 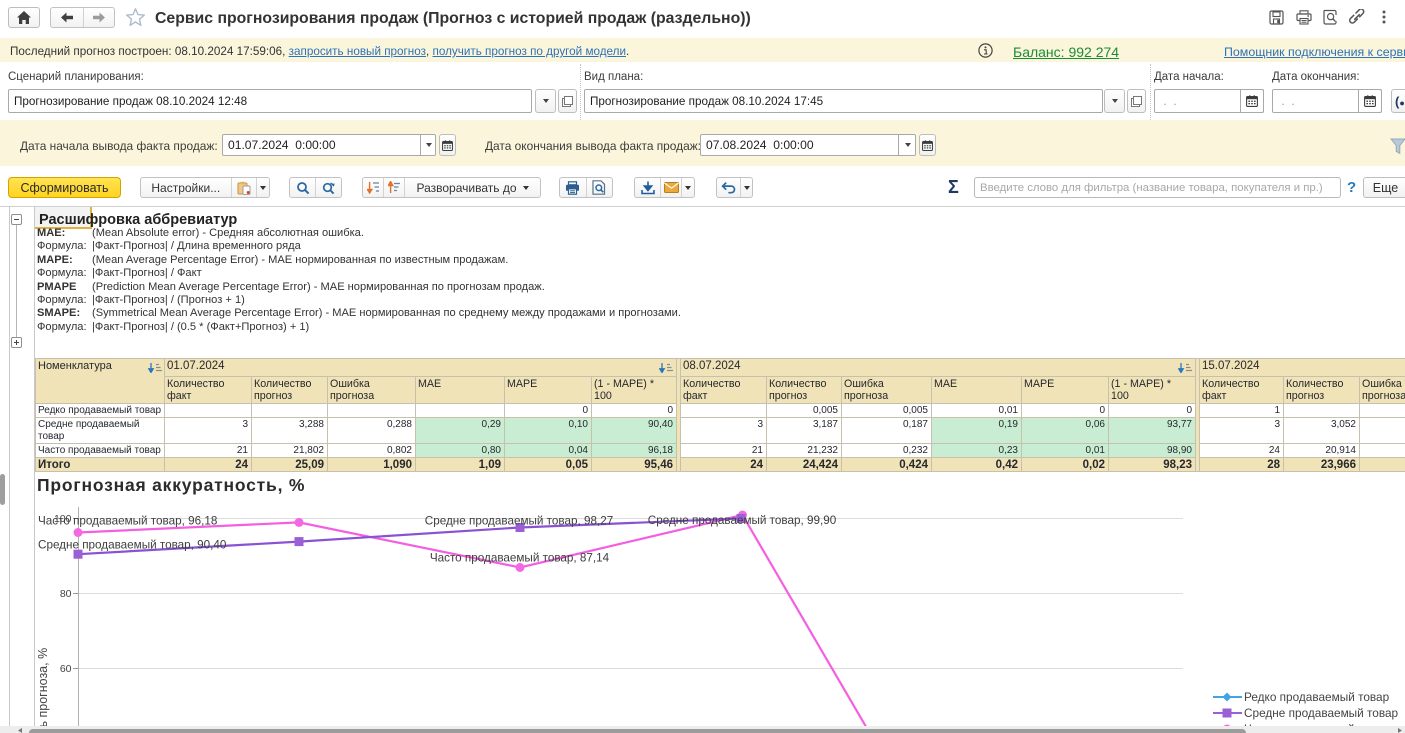 What do you see at coordinates (519, 521) in the screenshot?
I see `svg-text:Средне продаваемый товар, 98,2: Средне продаваемый товар, 98,27` at bounding box center [519, 521].